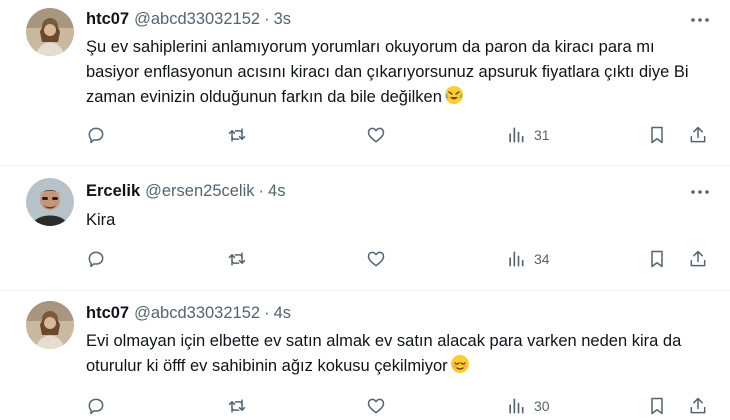 The height and width of the screenshot is (420, 730). Describe the element at coordinates (454, 99) in the screenshot. I see `rolling-on-floor-laughing-emoji` at that location.